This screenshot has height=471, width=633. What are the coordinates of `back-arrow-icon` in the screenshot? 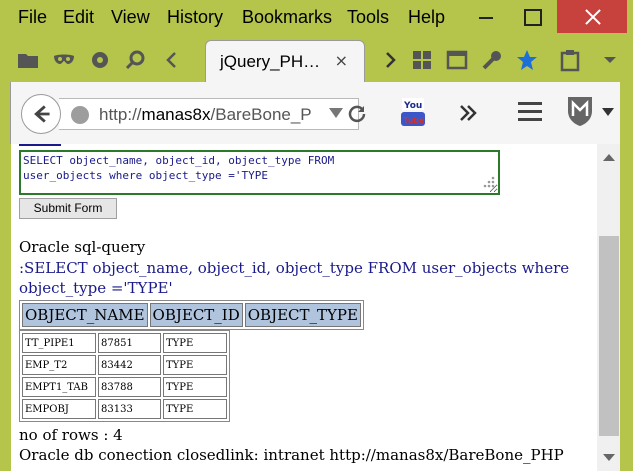 It's located at (42, 114).